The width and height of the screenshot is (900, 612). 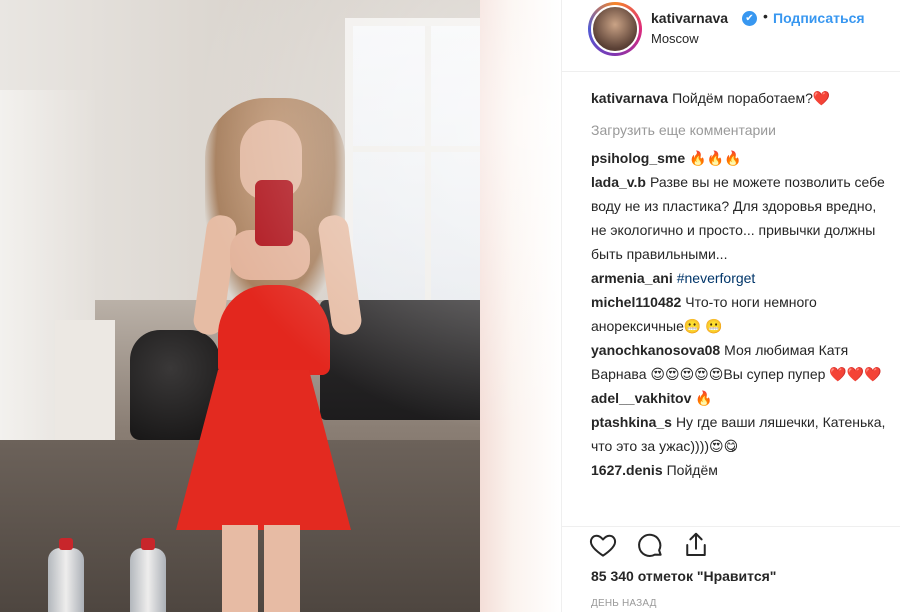 What do you see at coordinates (741, 130) in the screenshot?
I see `load-more-comments-button: Загрузить еще комментарии` at bounding box center [741, 130].